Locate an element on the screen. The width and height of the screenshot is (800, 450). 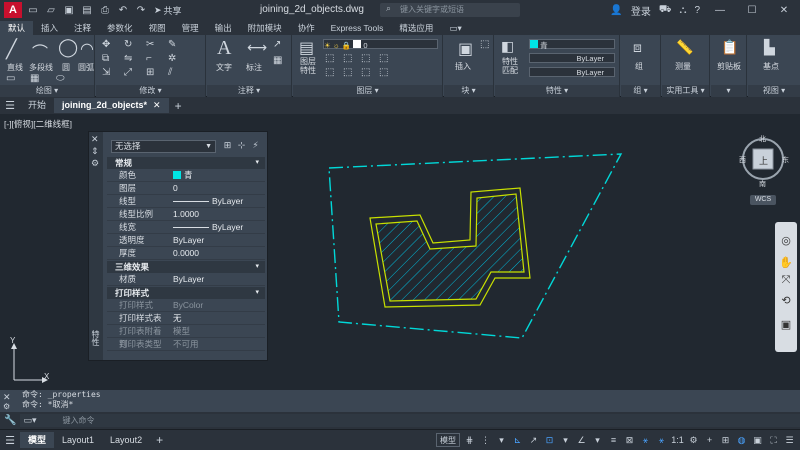
copy-icon: ⧉ is located at coordinates (105, 58).